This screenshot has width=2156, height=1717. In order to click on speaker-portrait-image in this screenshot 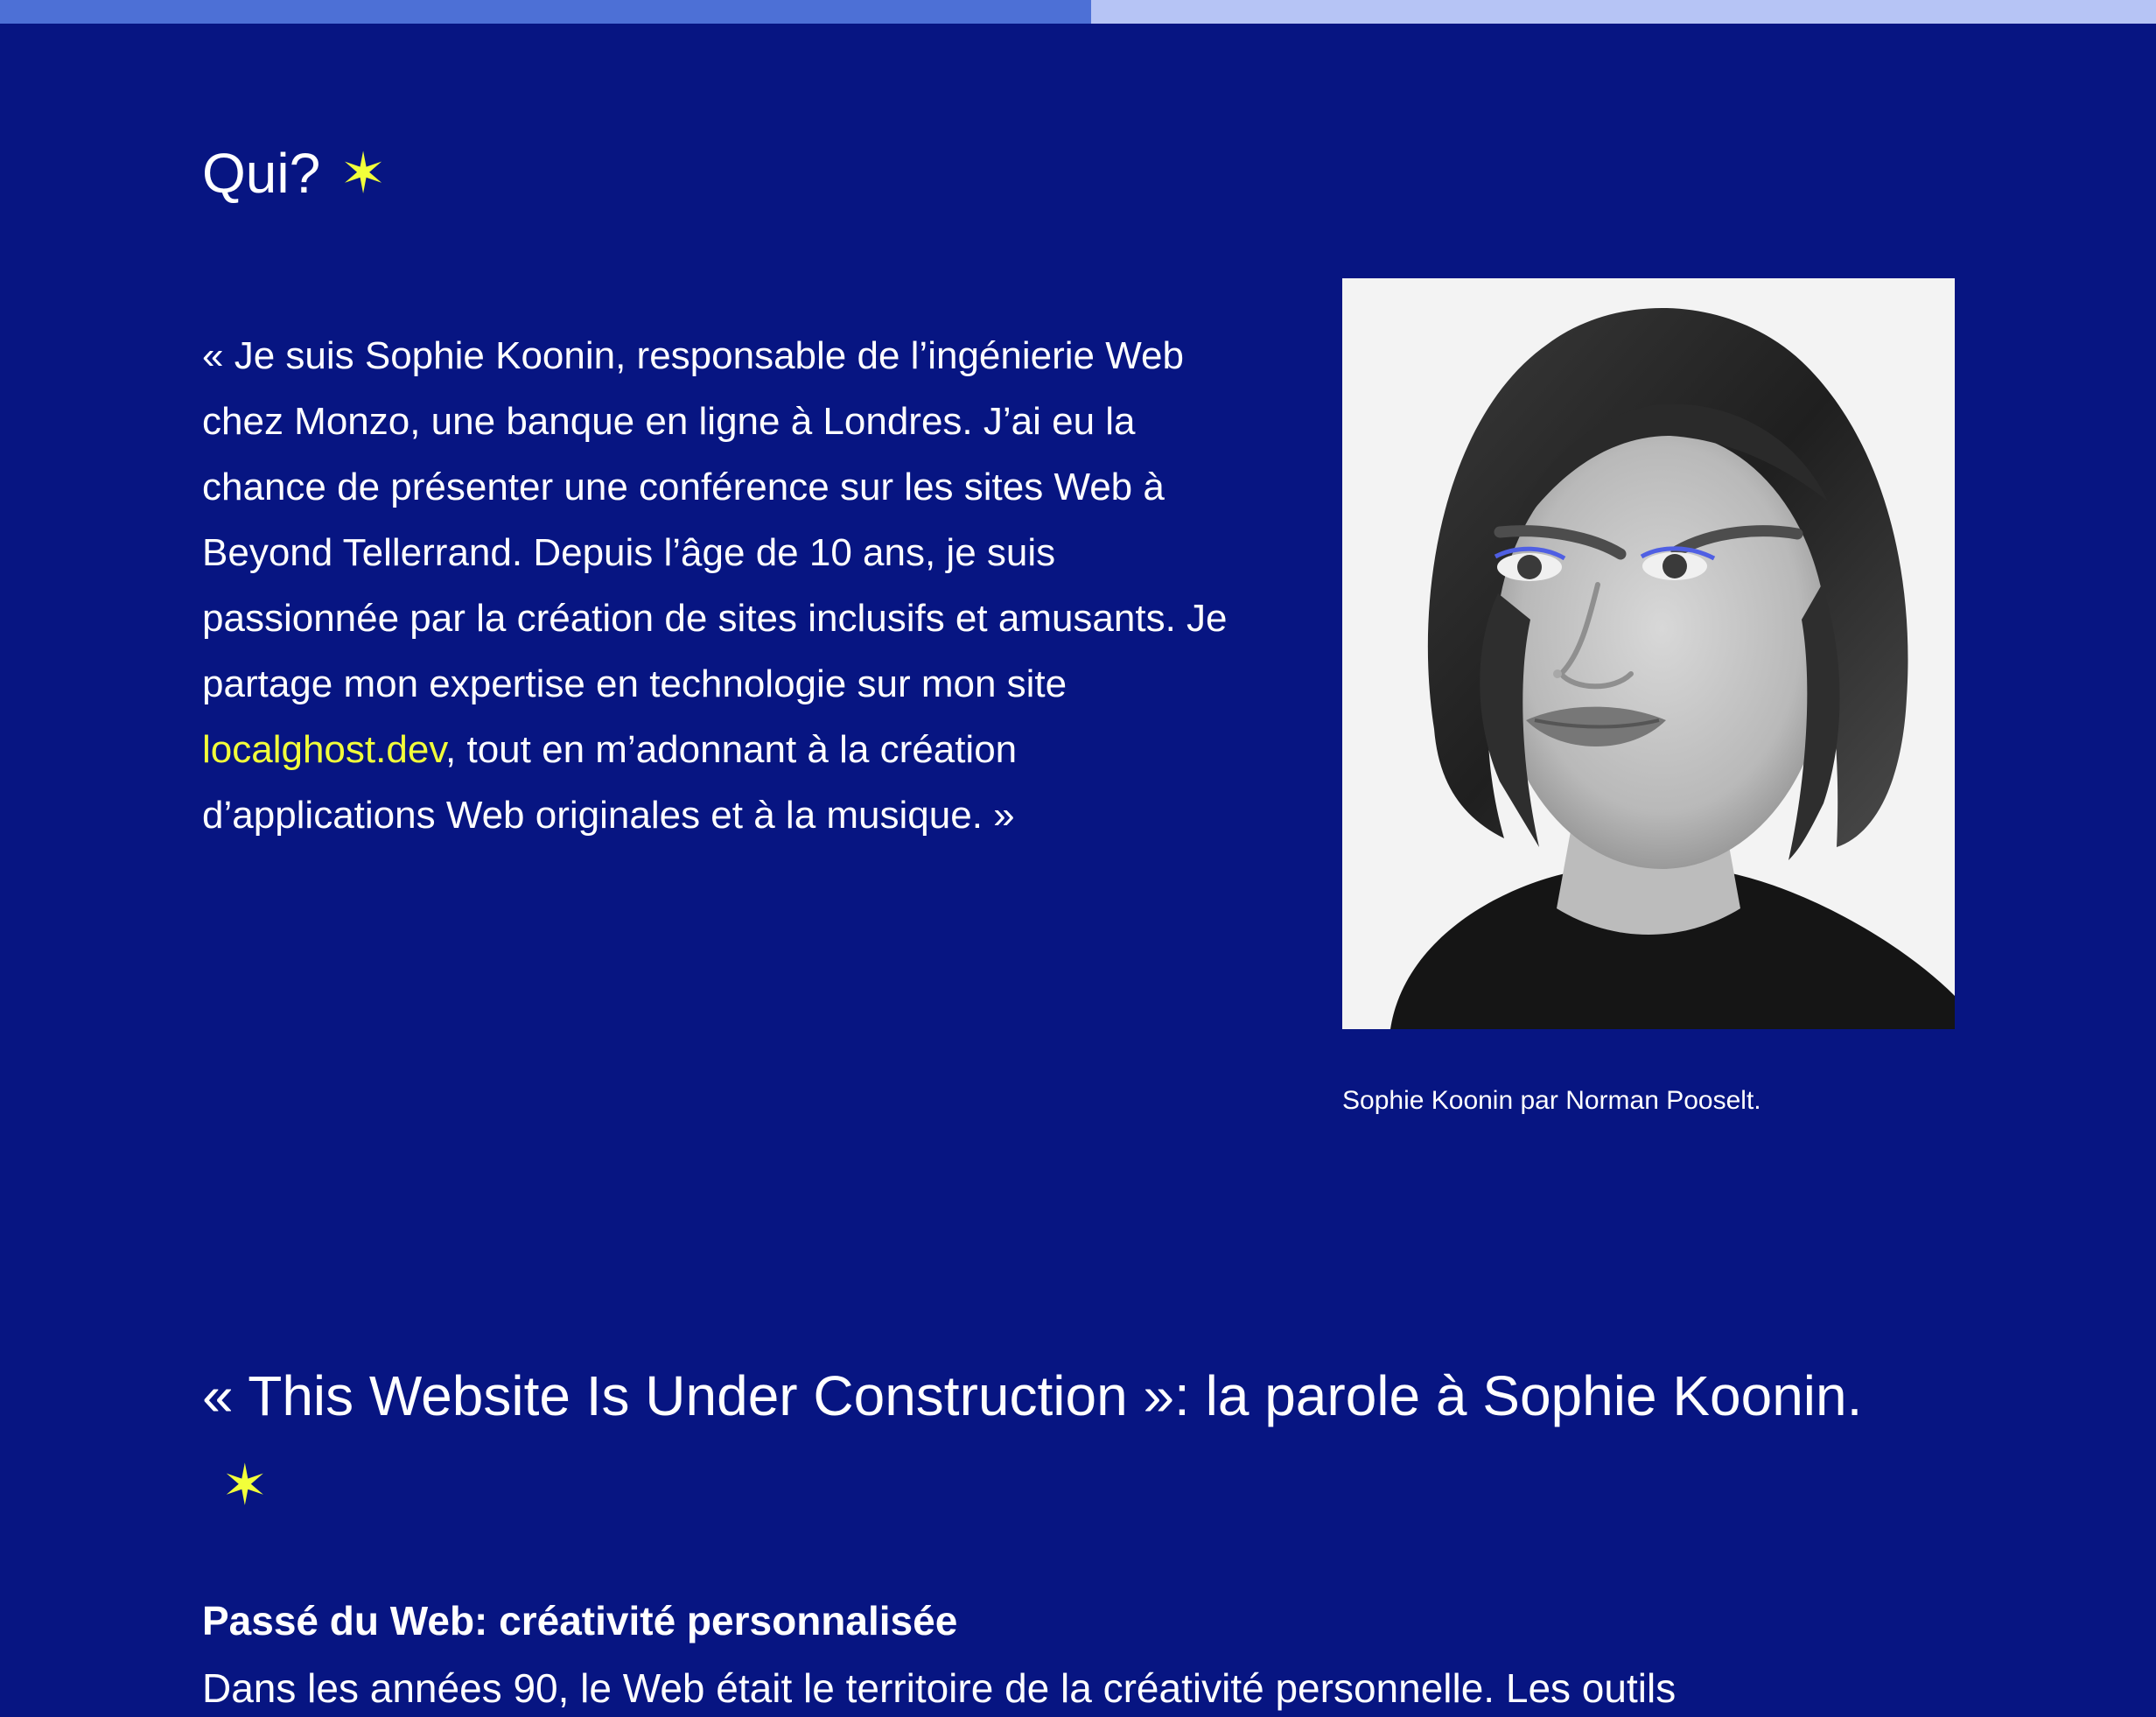, I will do `click(1648, 653)`.